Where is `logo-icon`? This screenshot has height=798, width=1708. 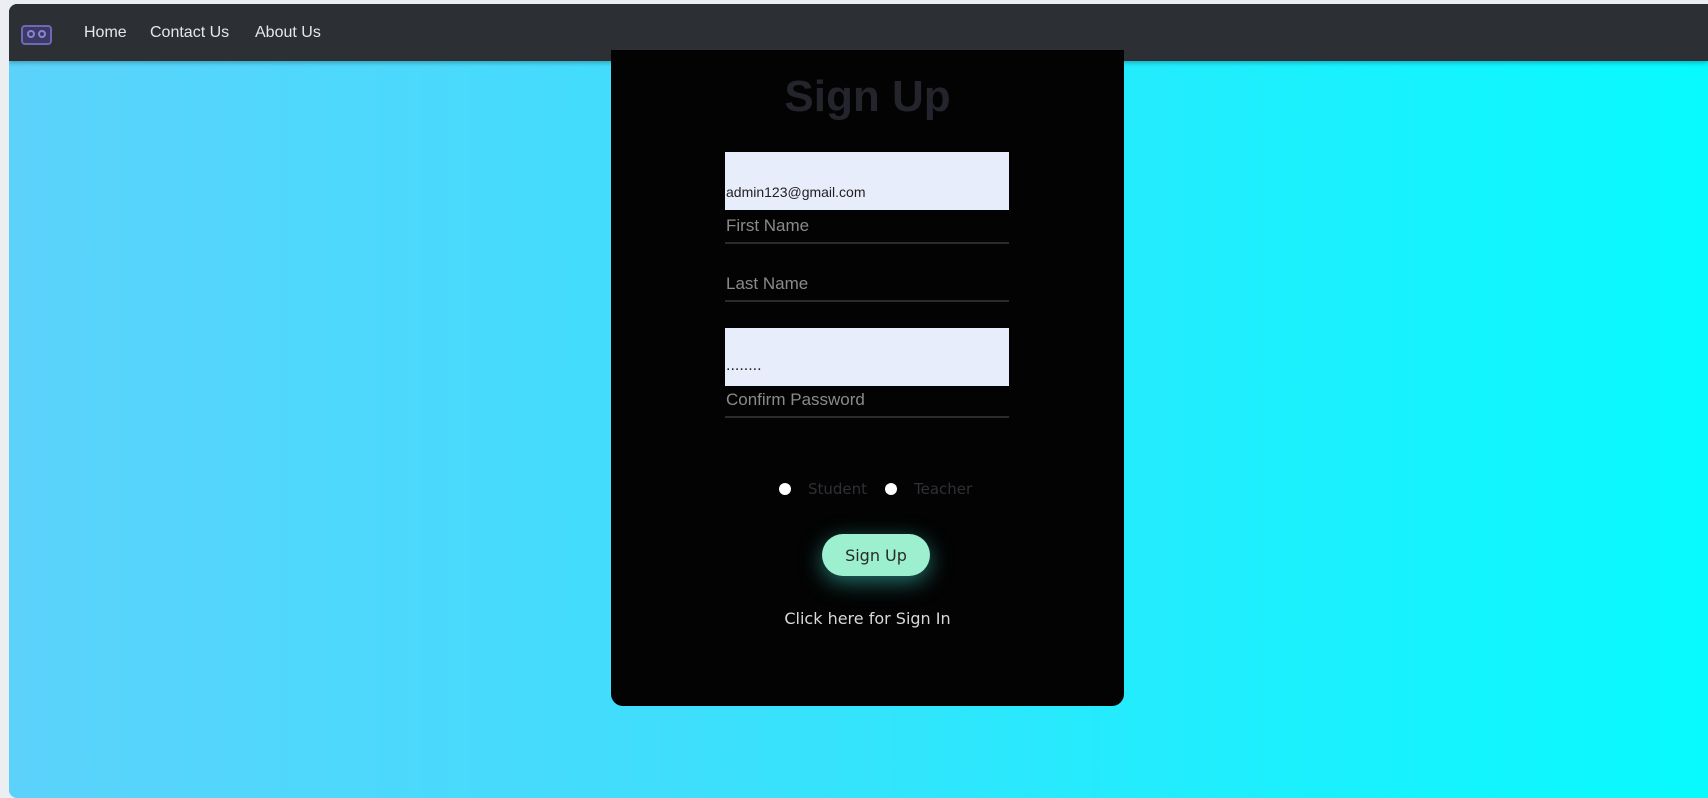 logo-icon is located at coordinates (36, 35).